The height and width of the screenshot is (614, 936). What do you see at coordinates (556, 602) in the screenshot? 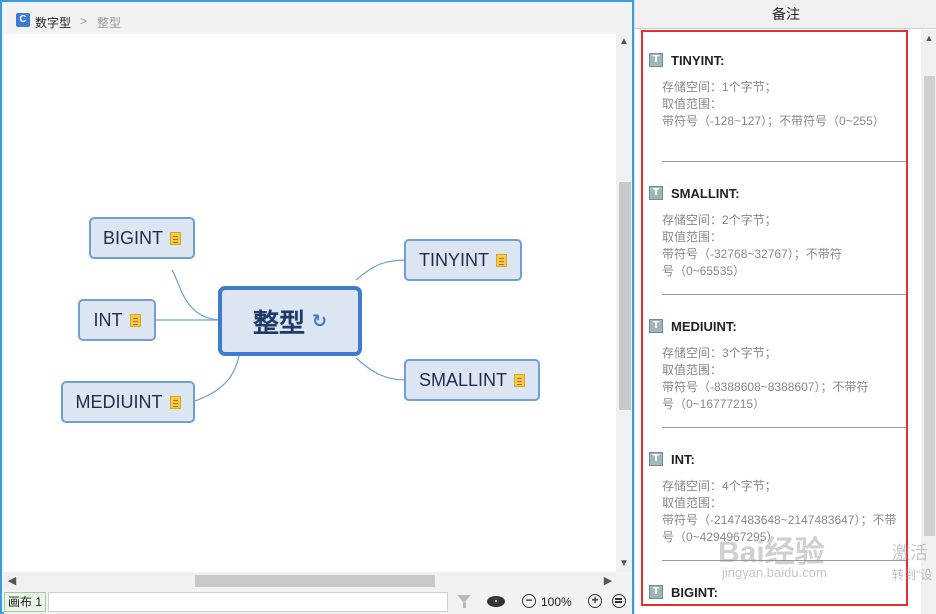
I see `zoom-level: 100%` at bounding box center [556, 602].